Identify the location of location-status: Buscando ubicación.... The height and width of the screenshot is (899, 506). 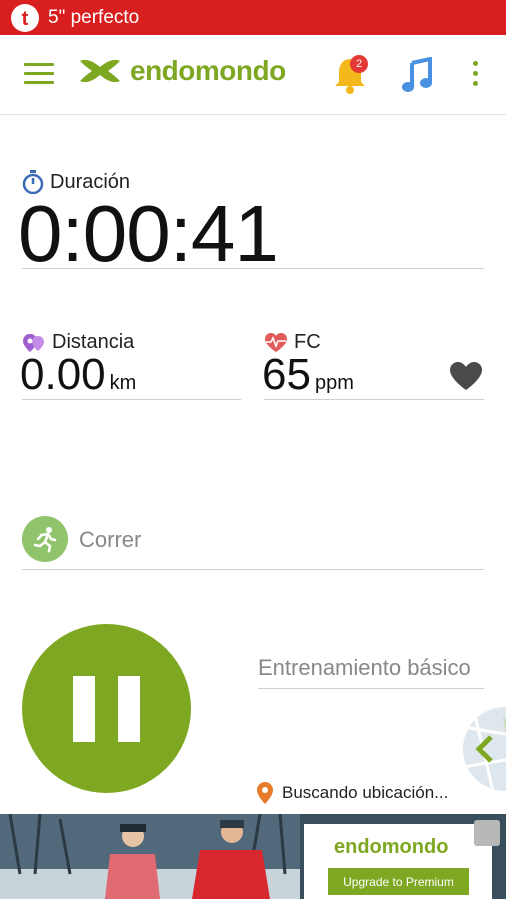
(352, 793).